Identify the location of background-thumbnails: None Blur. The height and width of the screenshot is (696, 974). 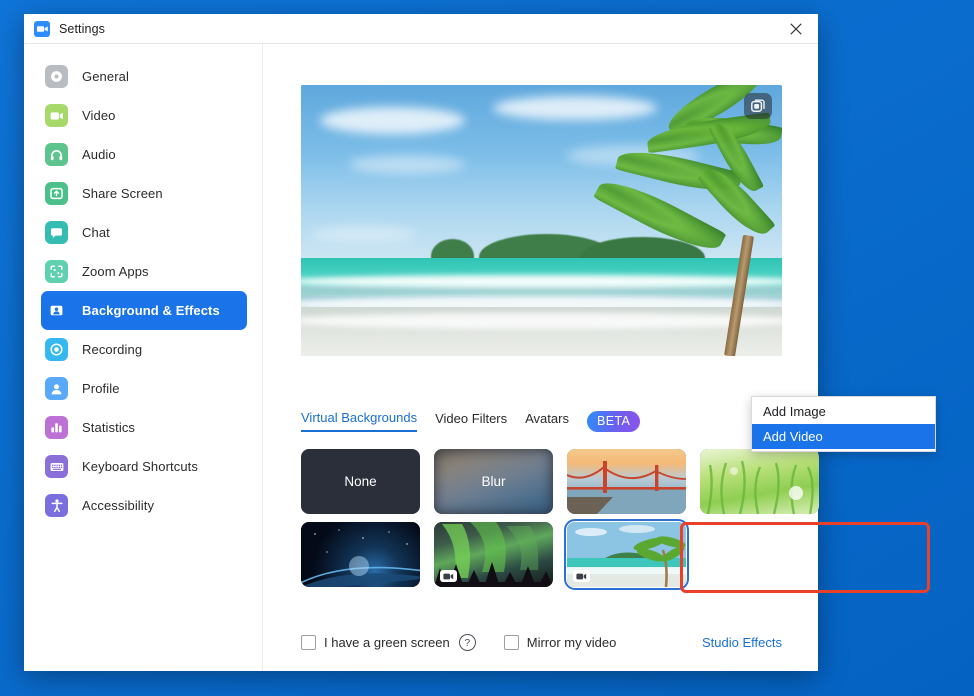
(560, 522).